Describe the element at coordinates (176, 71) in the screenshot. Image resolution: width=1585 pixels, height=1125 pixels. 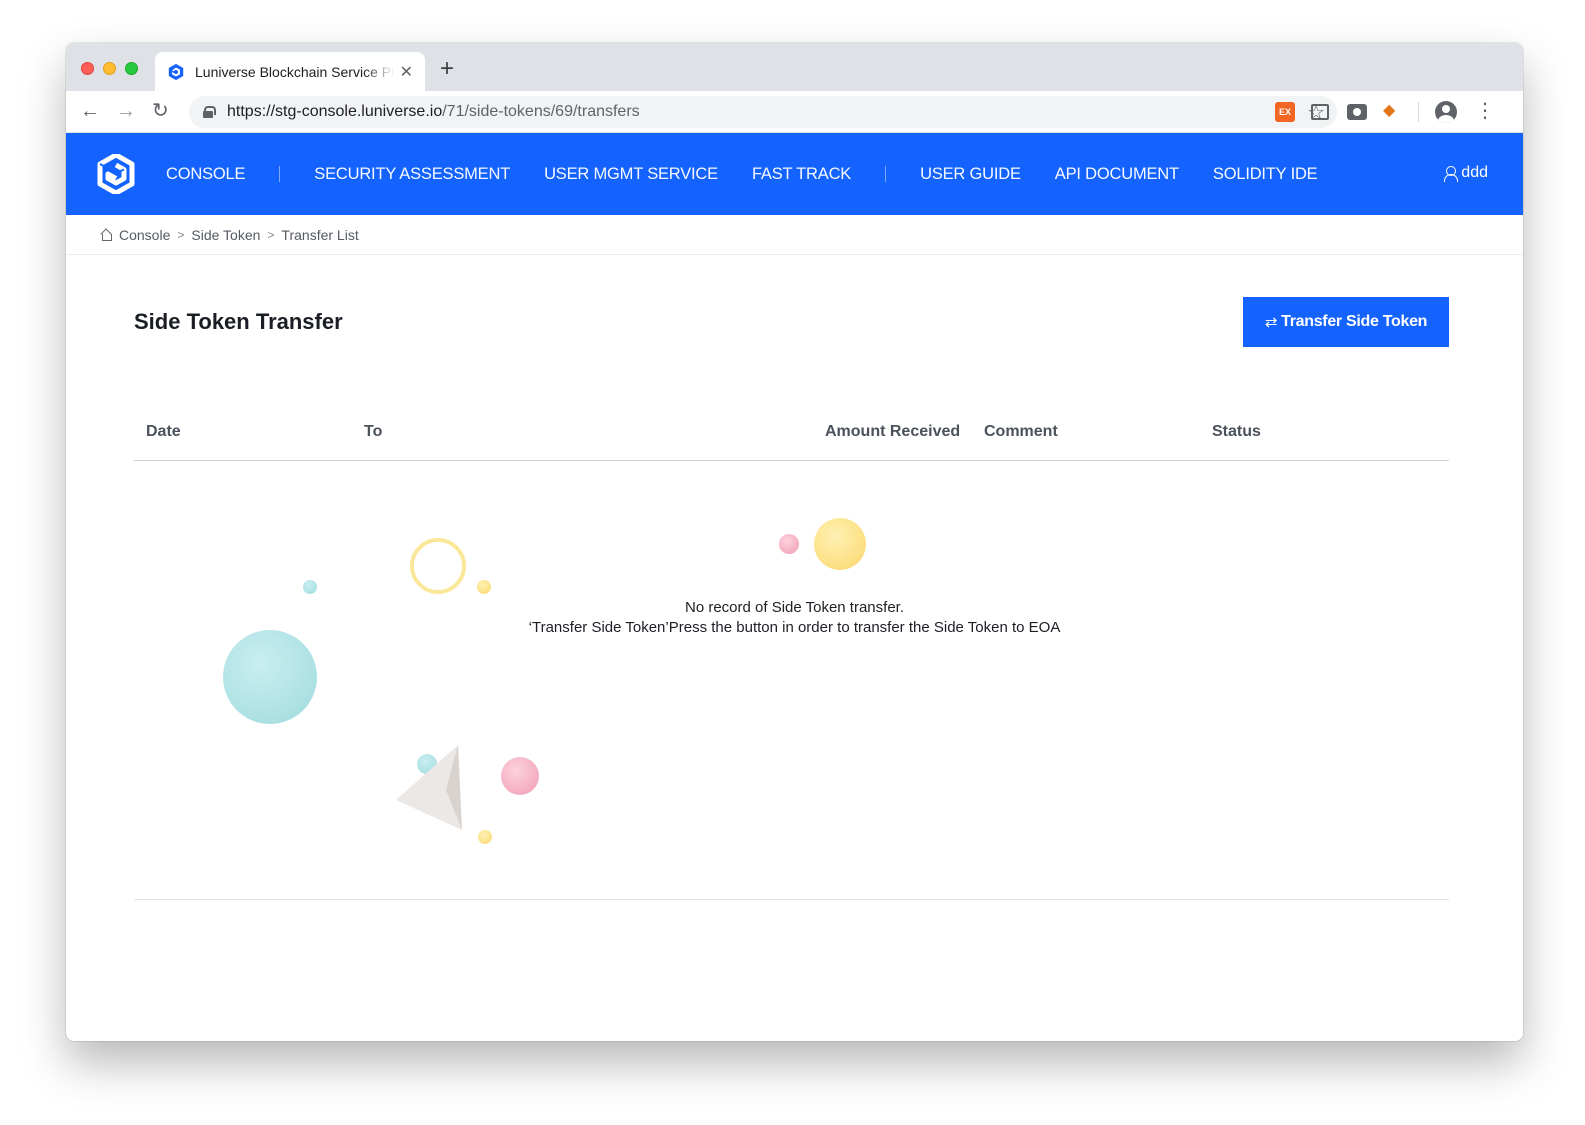
I see `luniverse-favicon-icon` at that location.